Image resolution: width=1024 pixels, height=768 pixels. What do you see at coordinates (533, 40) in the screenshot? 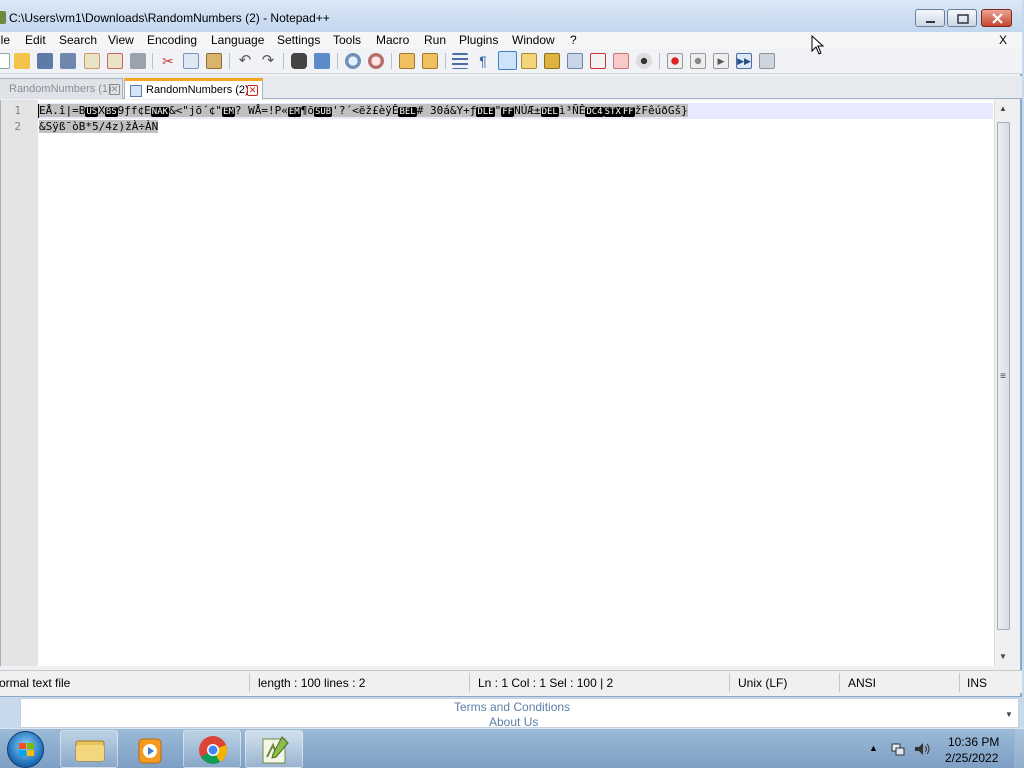
I see `menu-window: Window` at bounding box center [533, 40].